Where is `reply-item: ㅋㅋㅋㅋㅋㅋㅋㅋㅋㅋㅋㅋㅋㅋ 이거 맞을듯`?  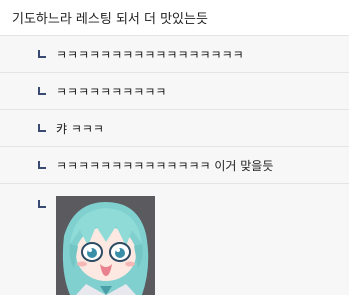 reply-item: ㅋㅋㅋㅋㅋㅋㅋㅋㅋㅋㅋㅋㅋㅋ 이거 맞을듯 is located at coordinates (174, 165).